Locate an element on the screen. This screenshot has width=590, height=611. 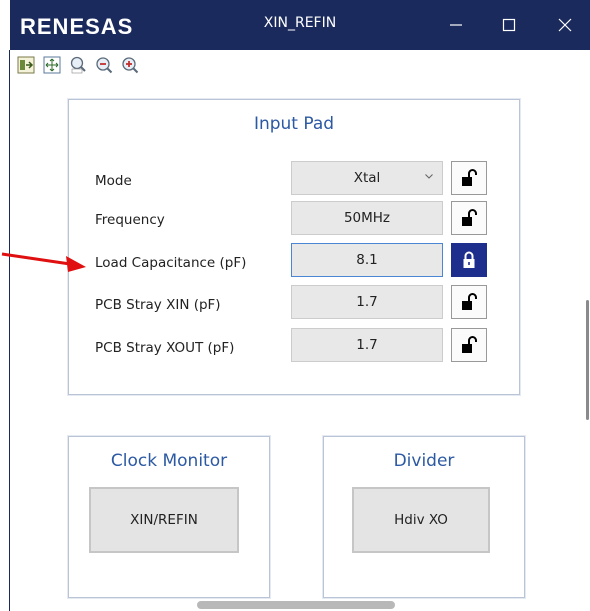
renesas-logo: RENESAS is located at coordinates (77, 26).